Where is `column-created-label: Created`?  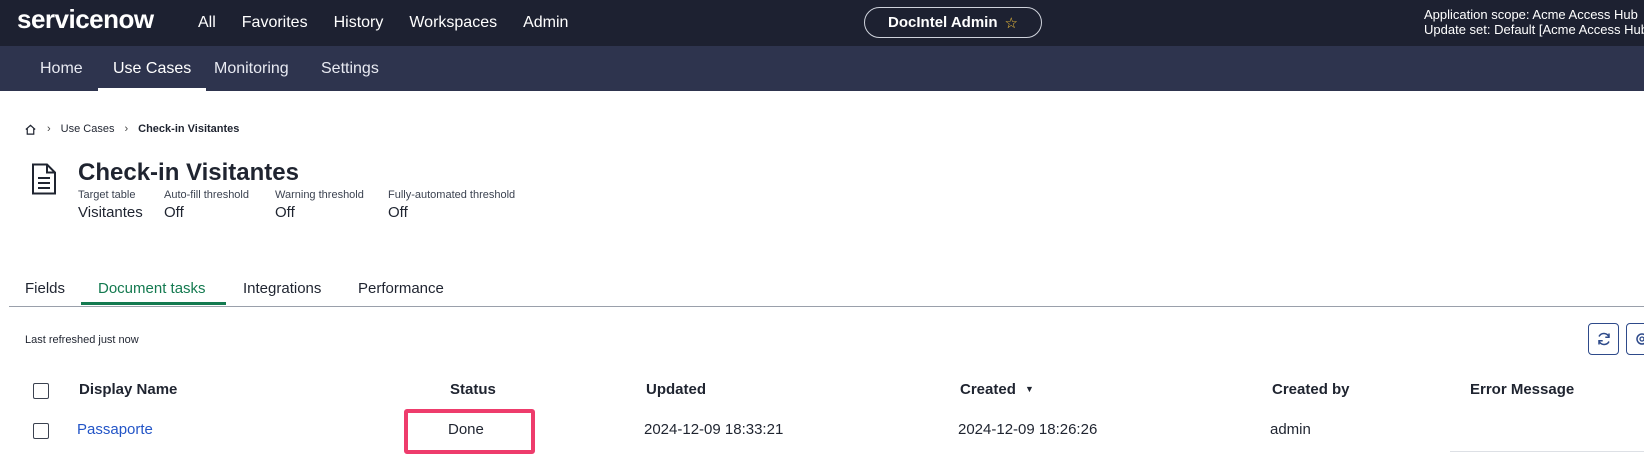
column-created-label: Created is located at coordinates (988, 389).